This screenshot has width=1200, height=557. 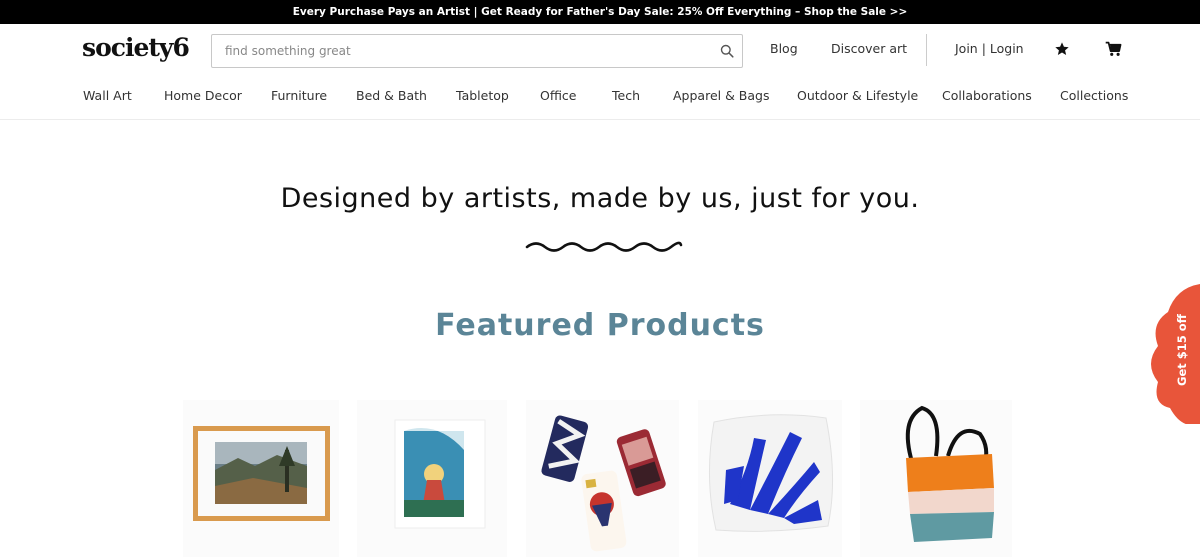 What do you see at coordinates (784, 48) in the screenshot?
I see `blog-link: Blog` at bounding box center [784, 48].